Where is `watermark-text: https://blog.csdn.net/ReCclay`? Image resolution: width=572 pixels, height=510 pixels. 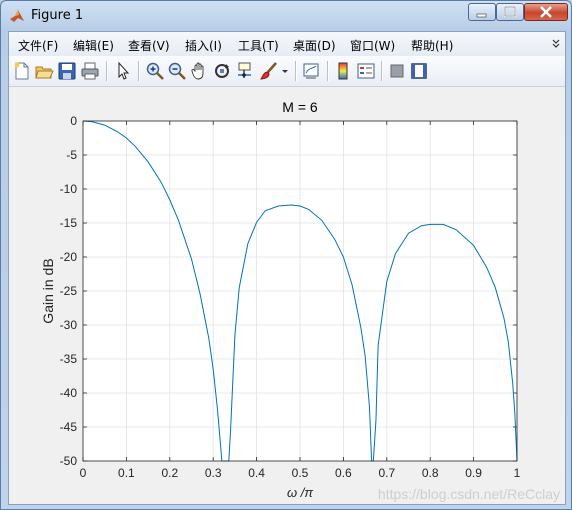
watermark-text: https://blog.csdn.net/ReCclay is located at coordinates (469, 494).